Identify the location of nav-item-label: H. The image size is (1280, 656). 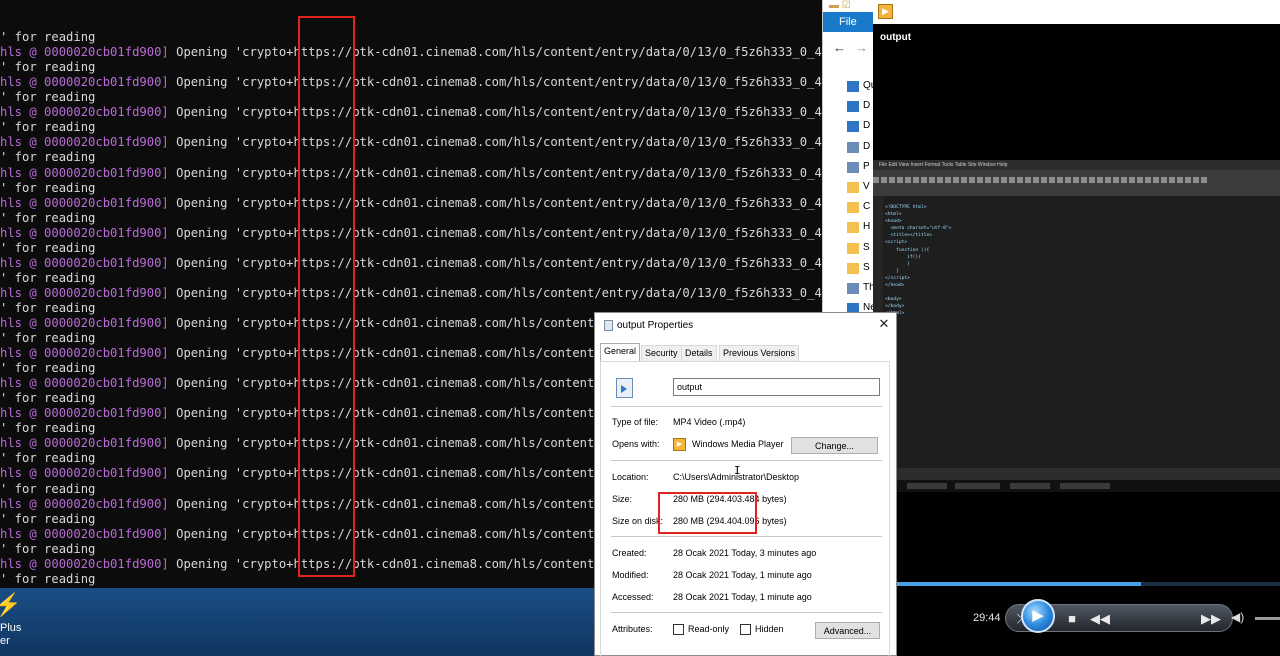
(867, 227).